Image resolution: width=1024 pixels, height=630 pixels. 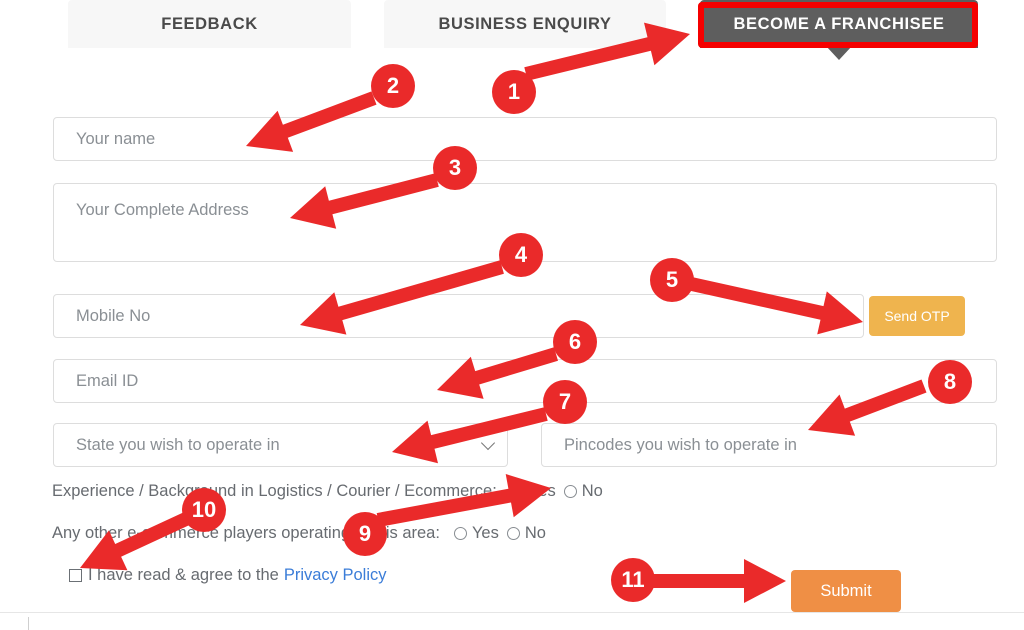 What do you see at coordinates (113, 315) in the screenshot?
I see `mobile-field-placeholder: Mobile No` at bounding box center [113, 315].